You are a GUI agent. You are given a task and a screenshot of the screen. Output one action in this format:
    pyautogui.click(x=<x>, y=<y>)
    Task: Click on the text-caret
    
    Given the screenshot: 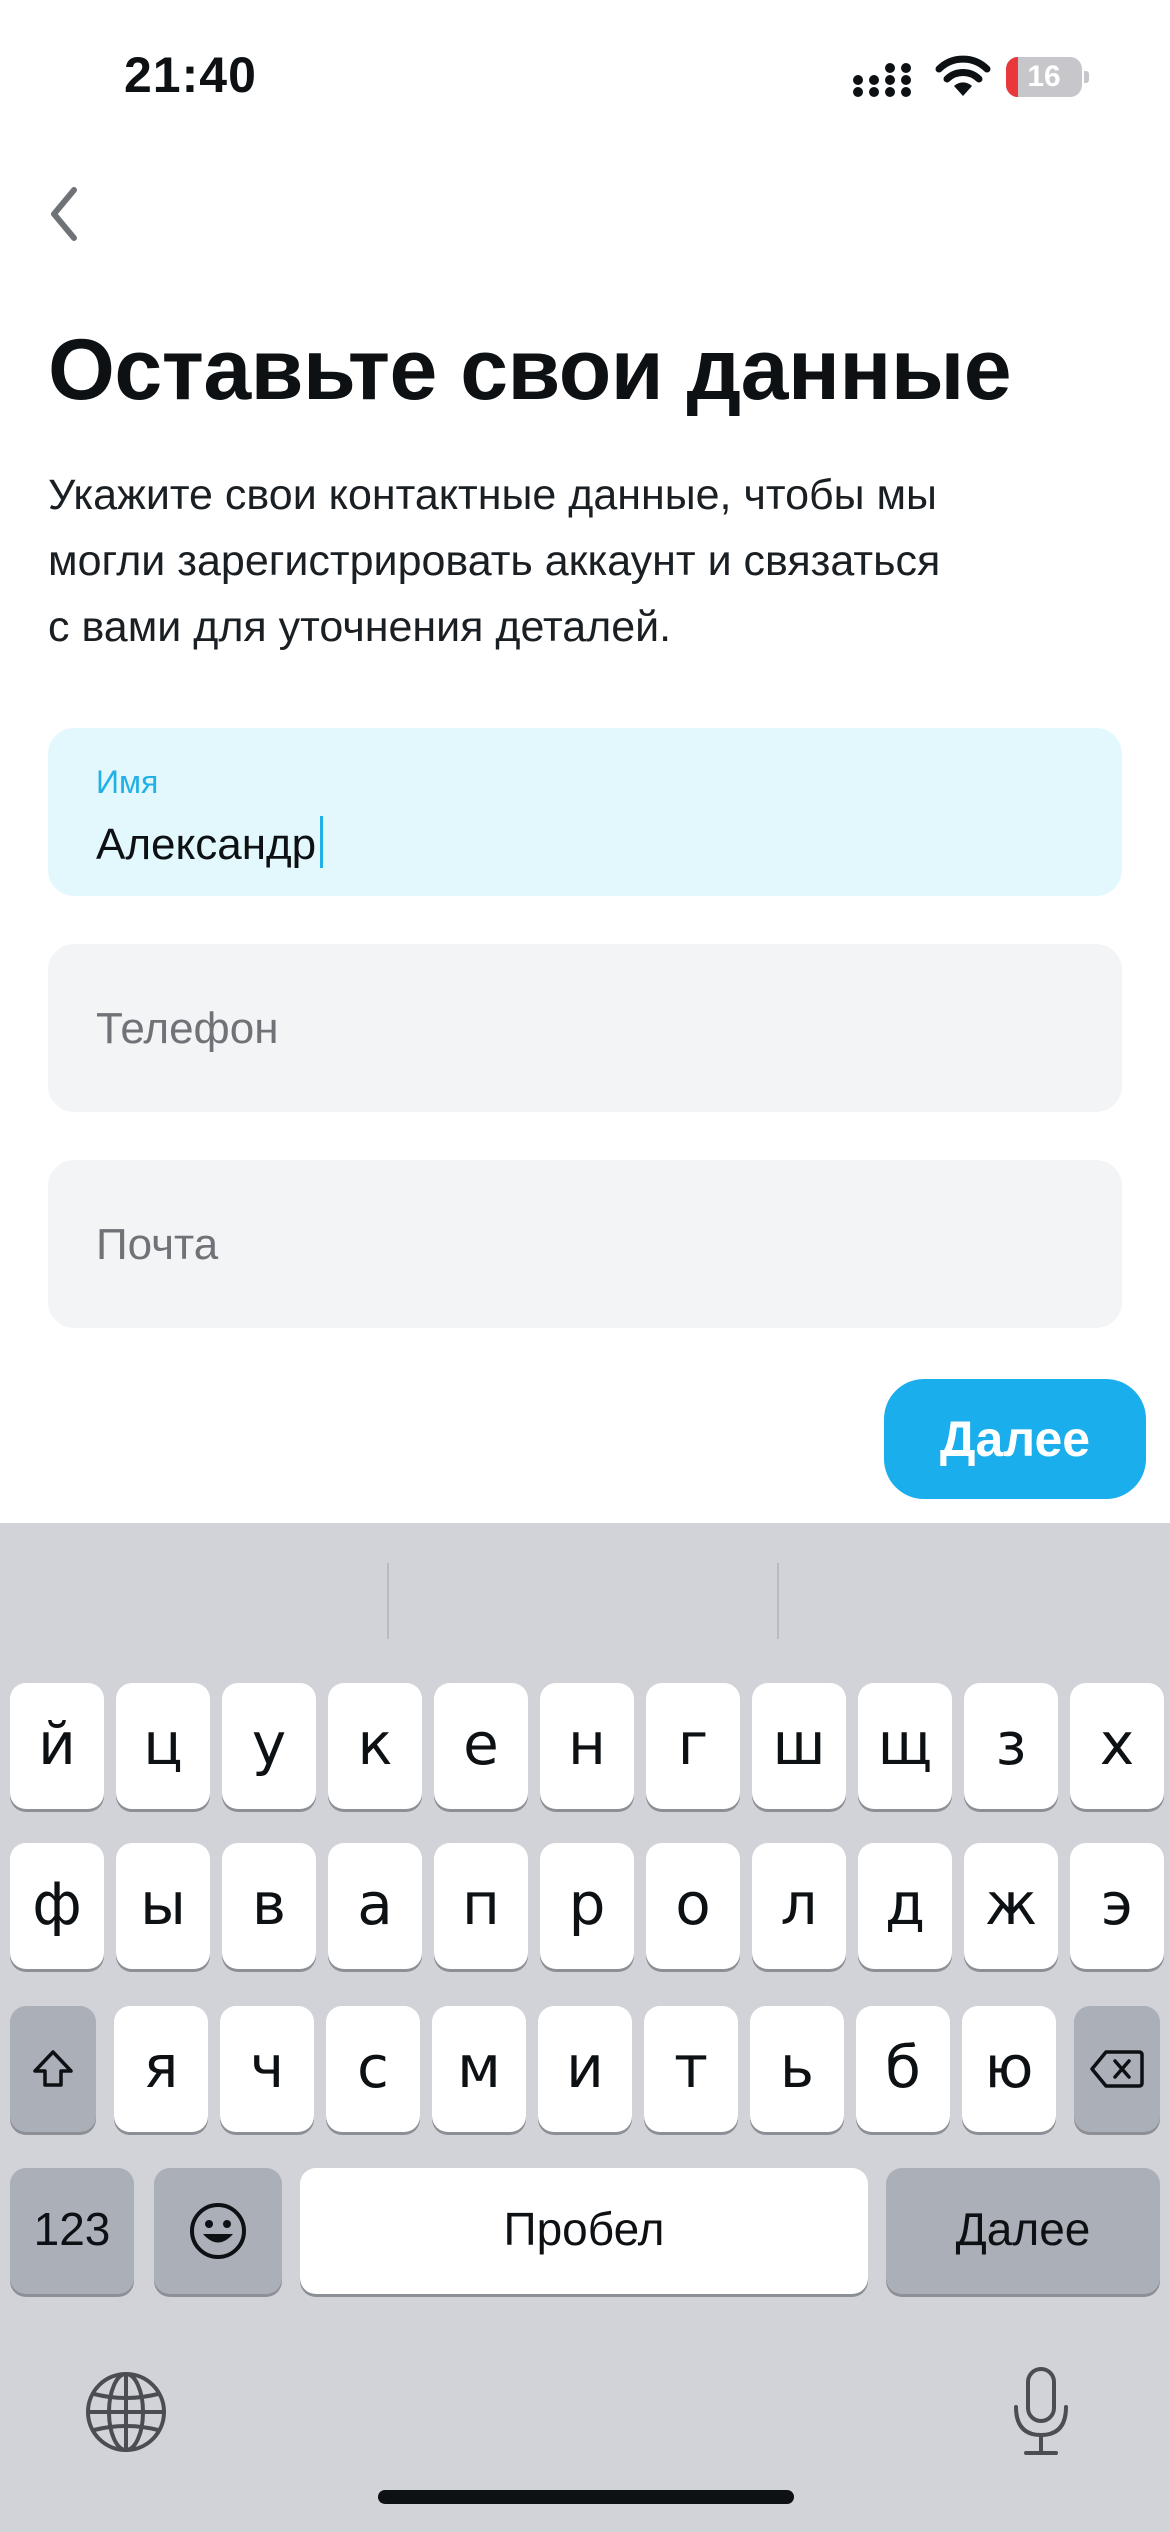 What is the action you would take?
    pyautogui.click(x=321, y=842)
    